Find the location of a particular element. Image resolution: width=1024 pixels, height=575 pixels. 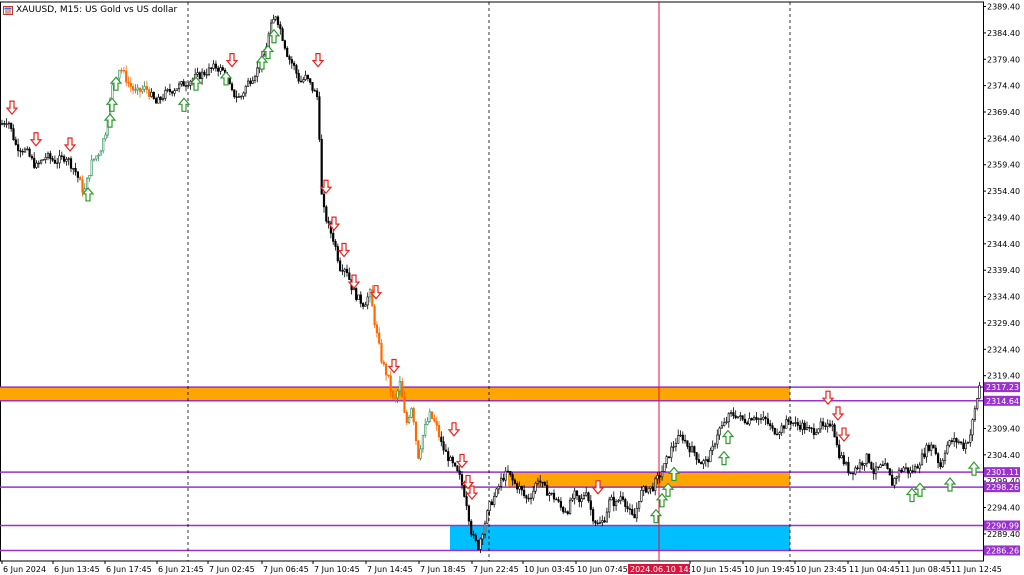

x-tick-label: 11 Jun 04:45 is located at coordinates (874, 569).